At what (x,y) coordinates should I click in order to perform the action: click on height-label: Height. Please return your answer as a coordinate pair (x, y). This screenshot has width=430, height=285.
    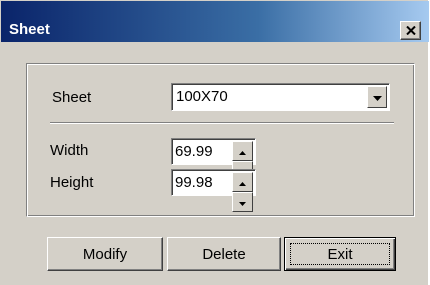
    Looking at the image, I should click on (72, 182).